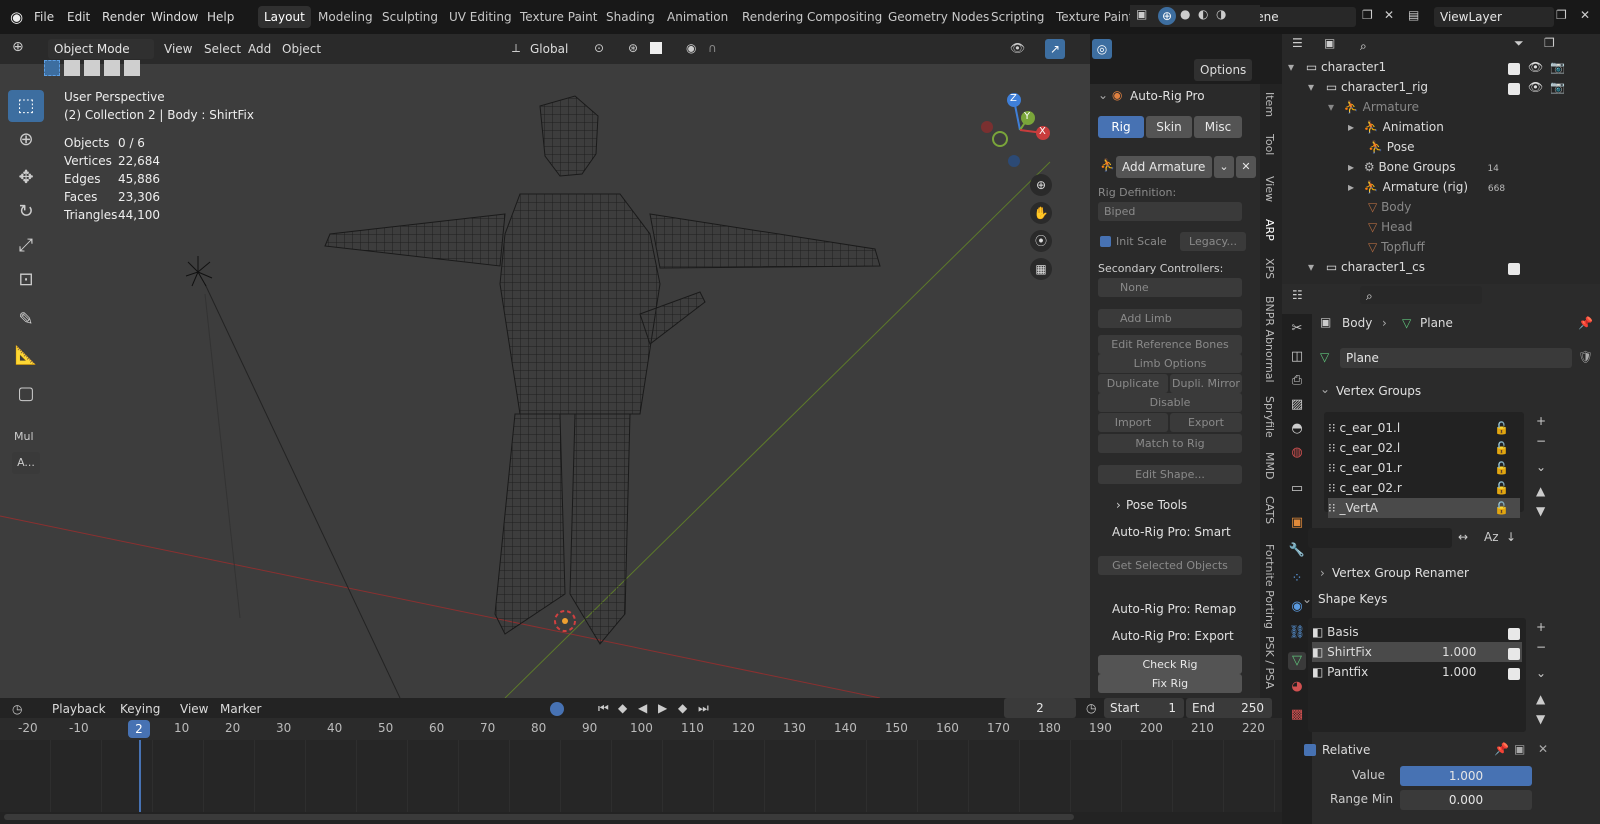 The height and width of the screenshot is (824, 1600). I want to click on tool-group-label: Mul, so click(24, 436).